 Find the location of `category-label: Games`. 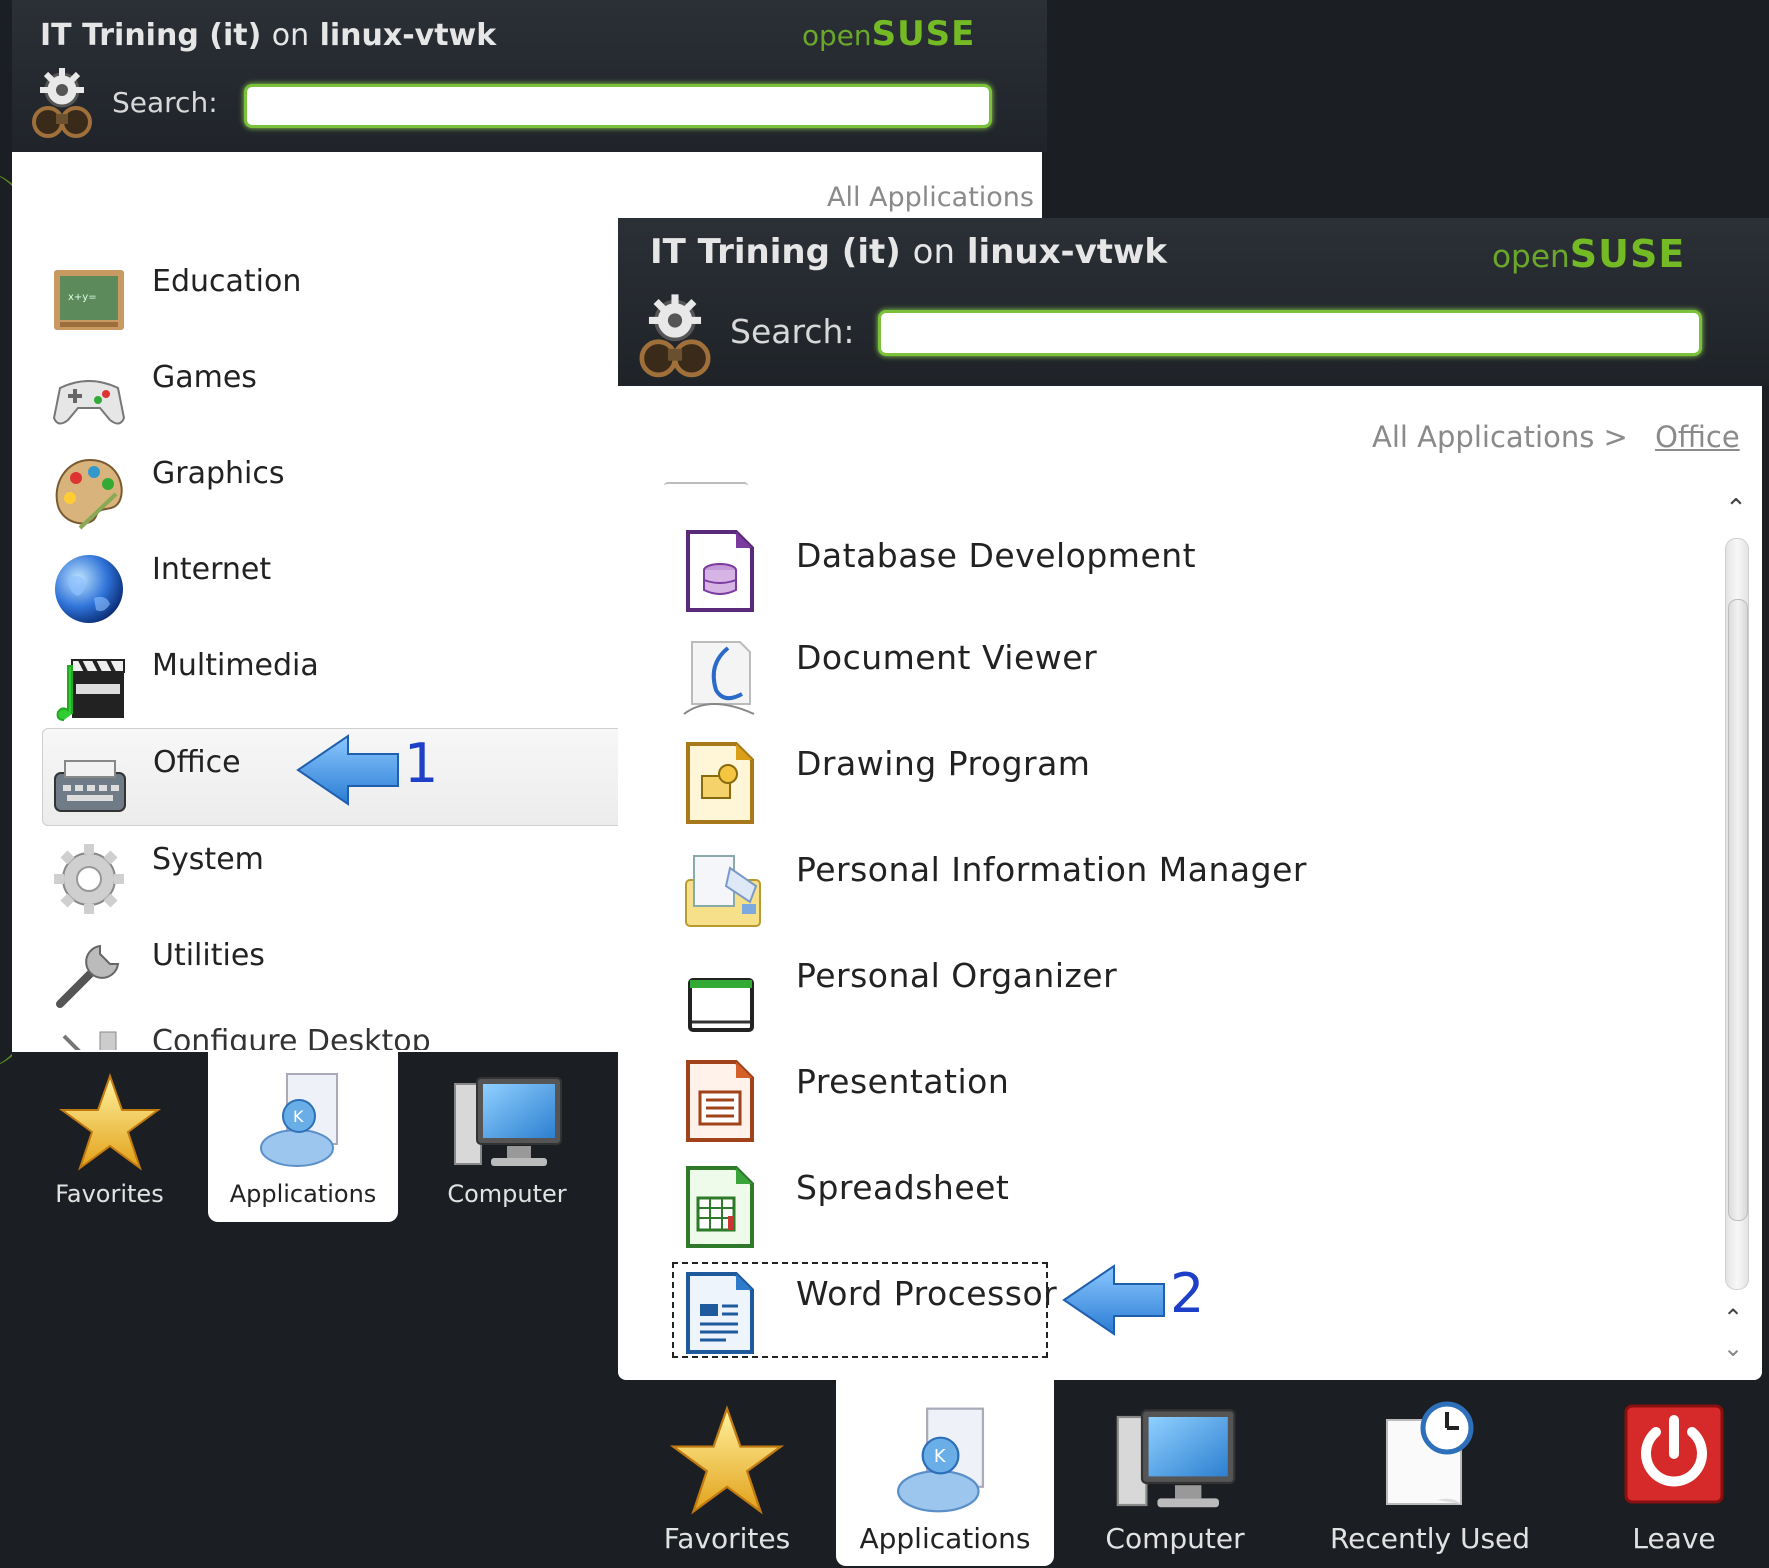

category-label: Games is located at coordinates (204, 377).